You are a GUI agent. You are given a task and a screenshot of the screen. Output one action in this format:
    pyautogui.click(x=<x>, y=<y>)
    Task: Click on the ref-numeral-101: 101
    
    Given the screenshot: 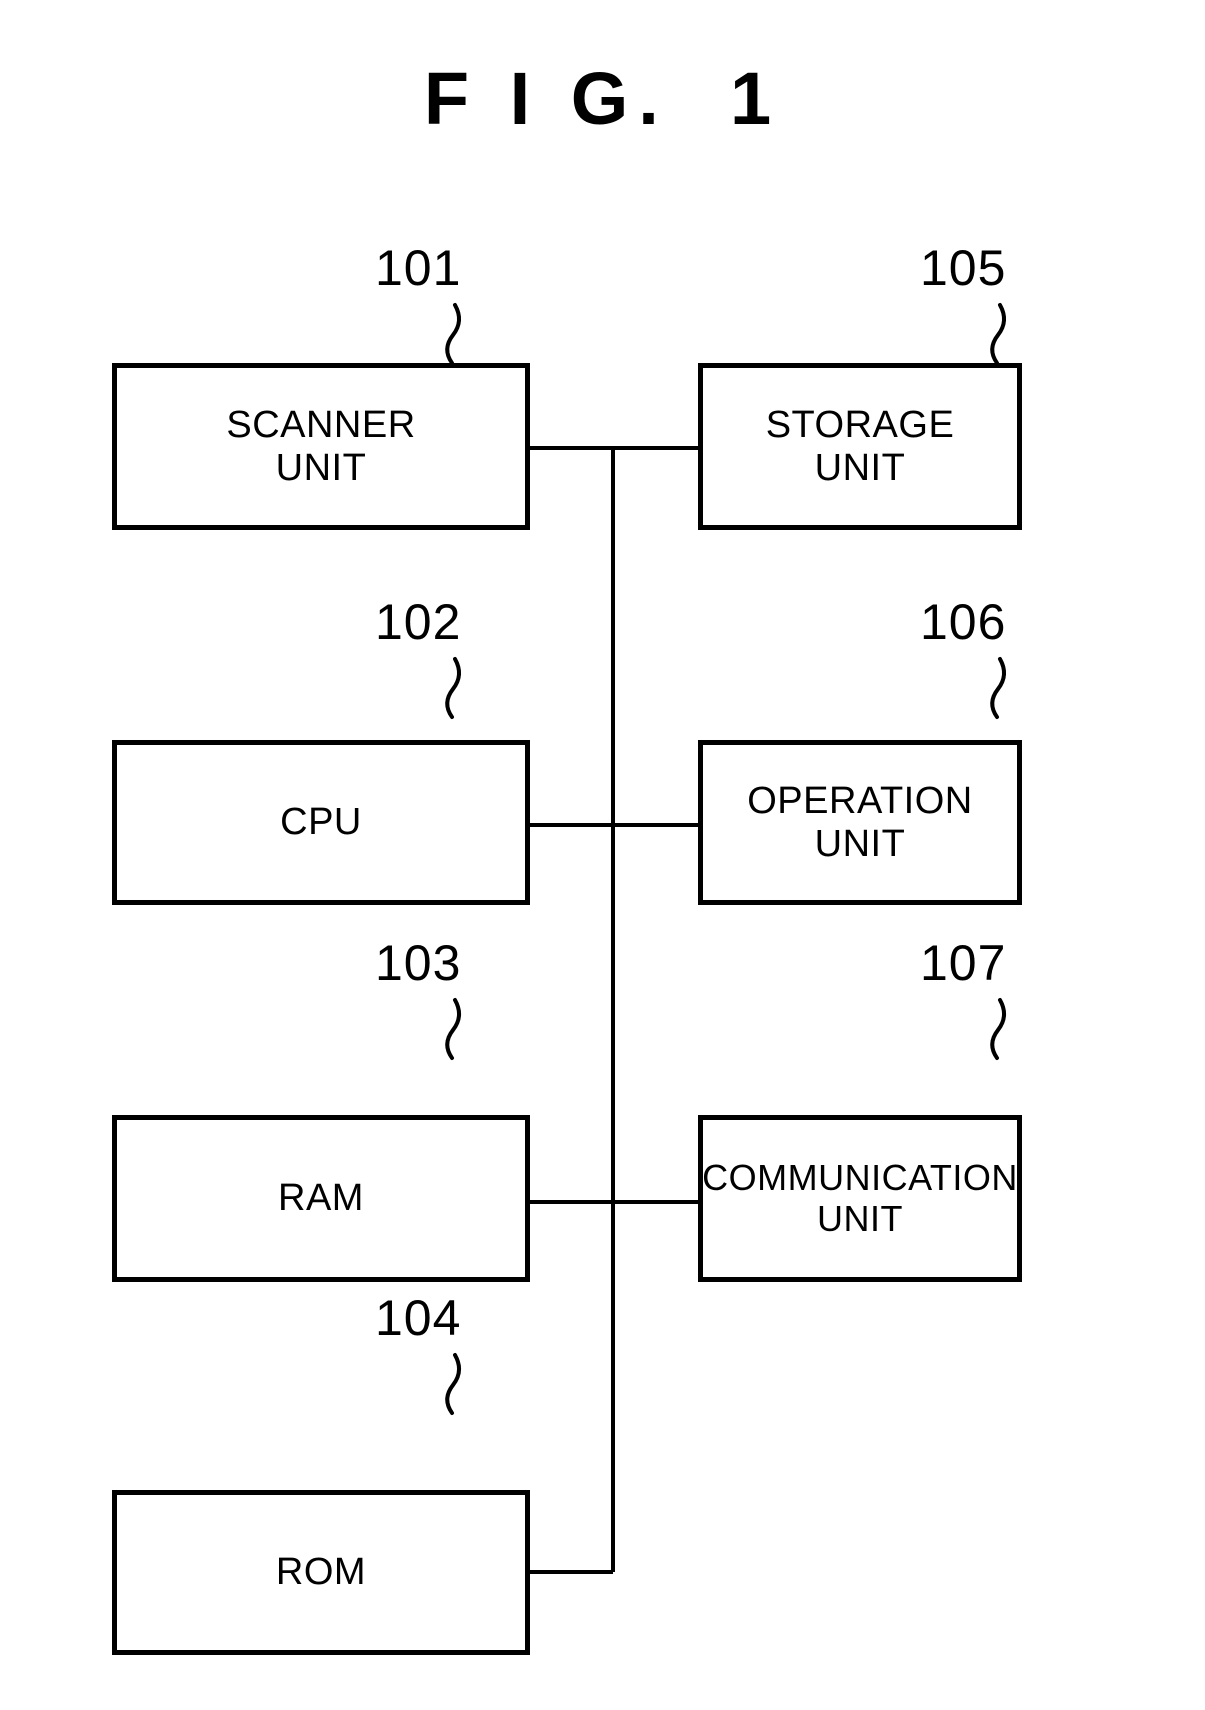 What is the action you would take?
    pyautogui.click(x=418, y=268)
    